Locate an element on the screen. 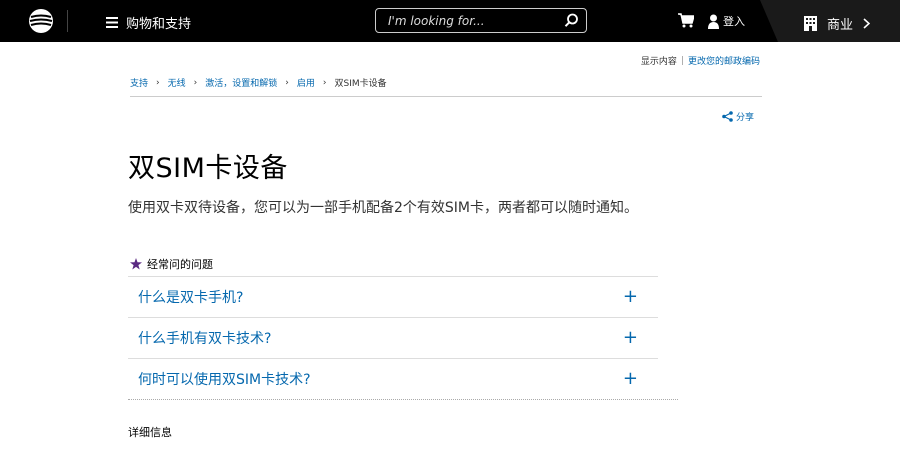 This screenshot has width=900, height=454. faq-heading: 经常问的问题 is located at coordinates (171, 264).